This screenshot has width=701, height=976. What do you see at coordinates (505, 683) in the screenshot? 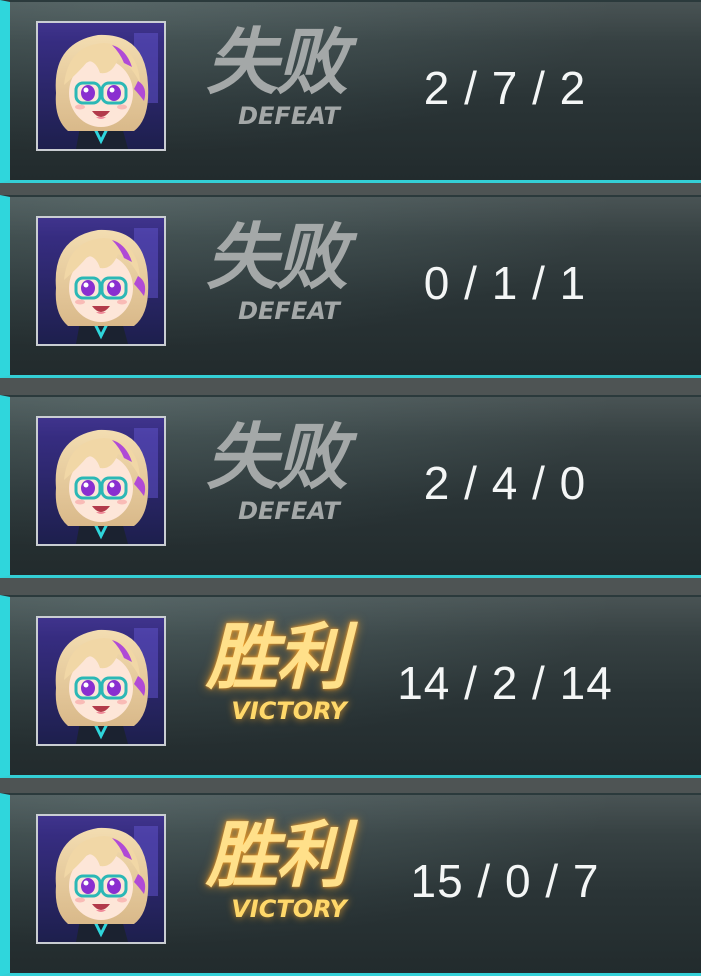
I see `kda-score: 14 / 2 / 14` at bounding box center [505, 683].